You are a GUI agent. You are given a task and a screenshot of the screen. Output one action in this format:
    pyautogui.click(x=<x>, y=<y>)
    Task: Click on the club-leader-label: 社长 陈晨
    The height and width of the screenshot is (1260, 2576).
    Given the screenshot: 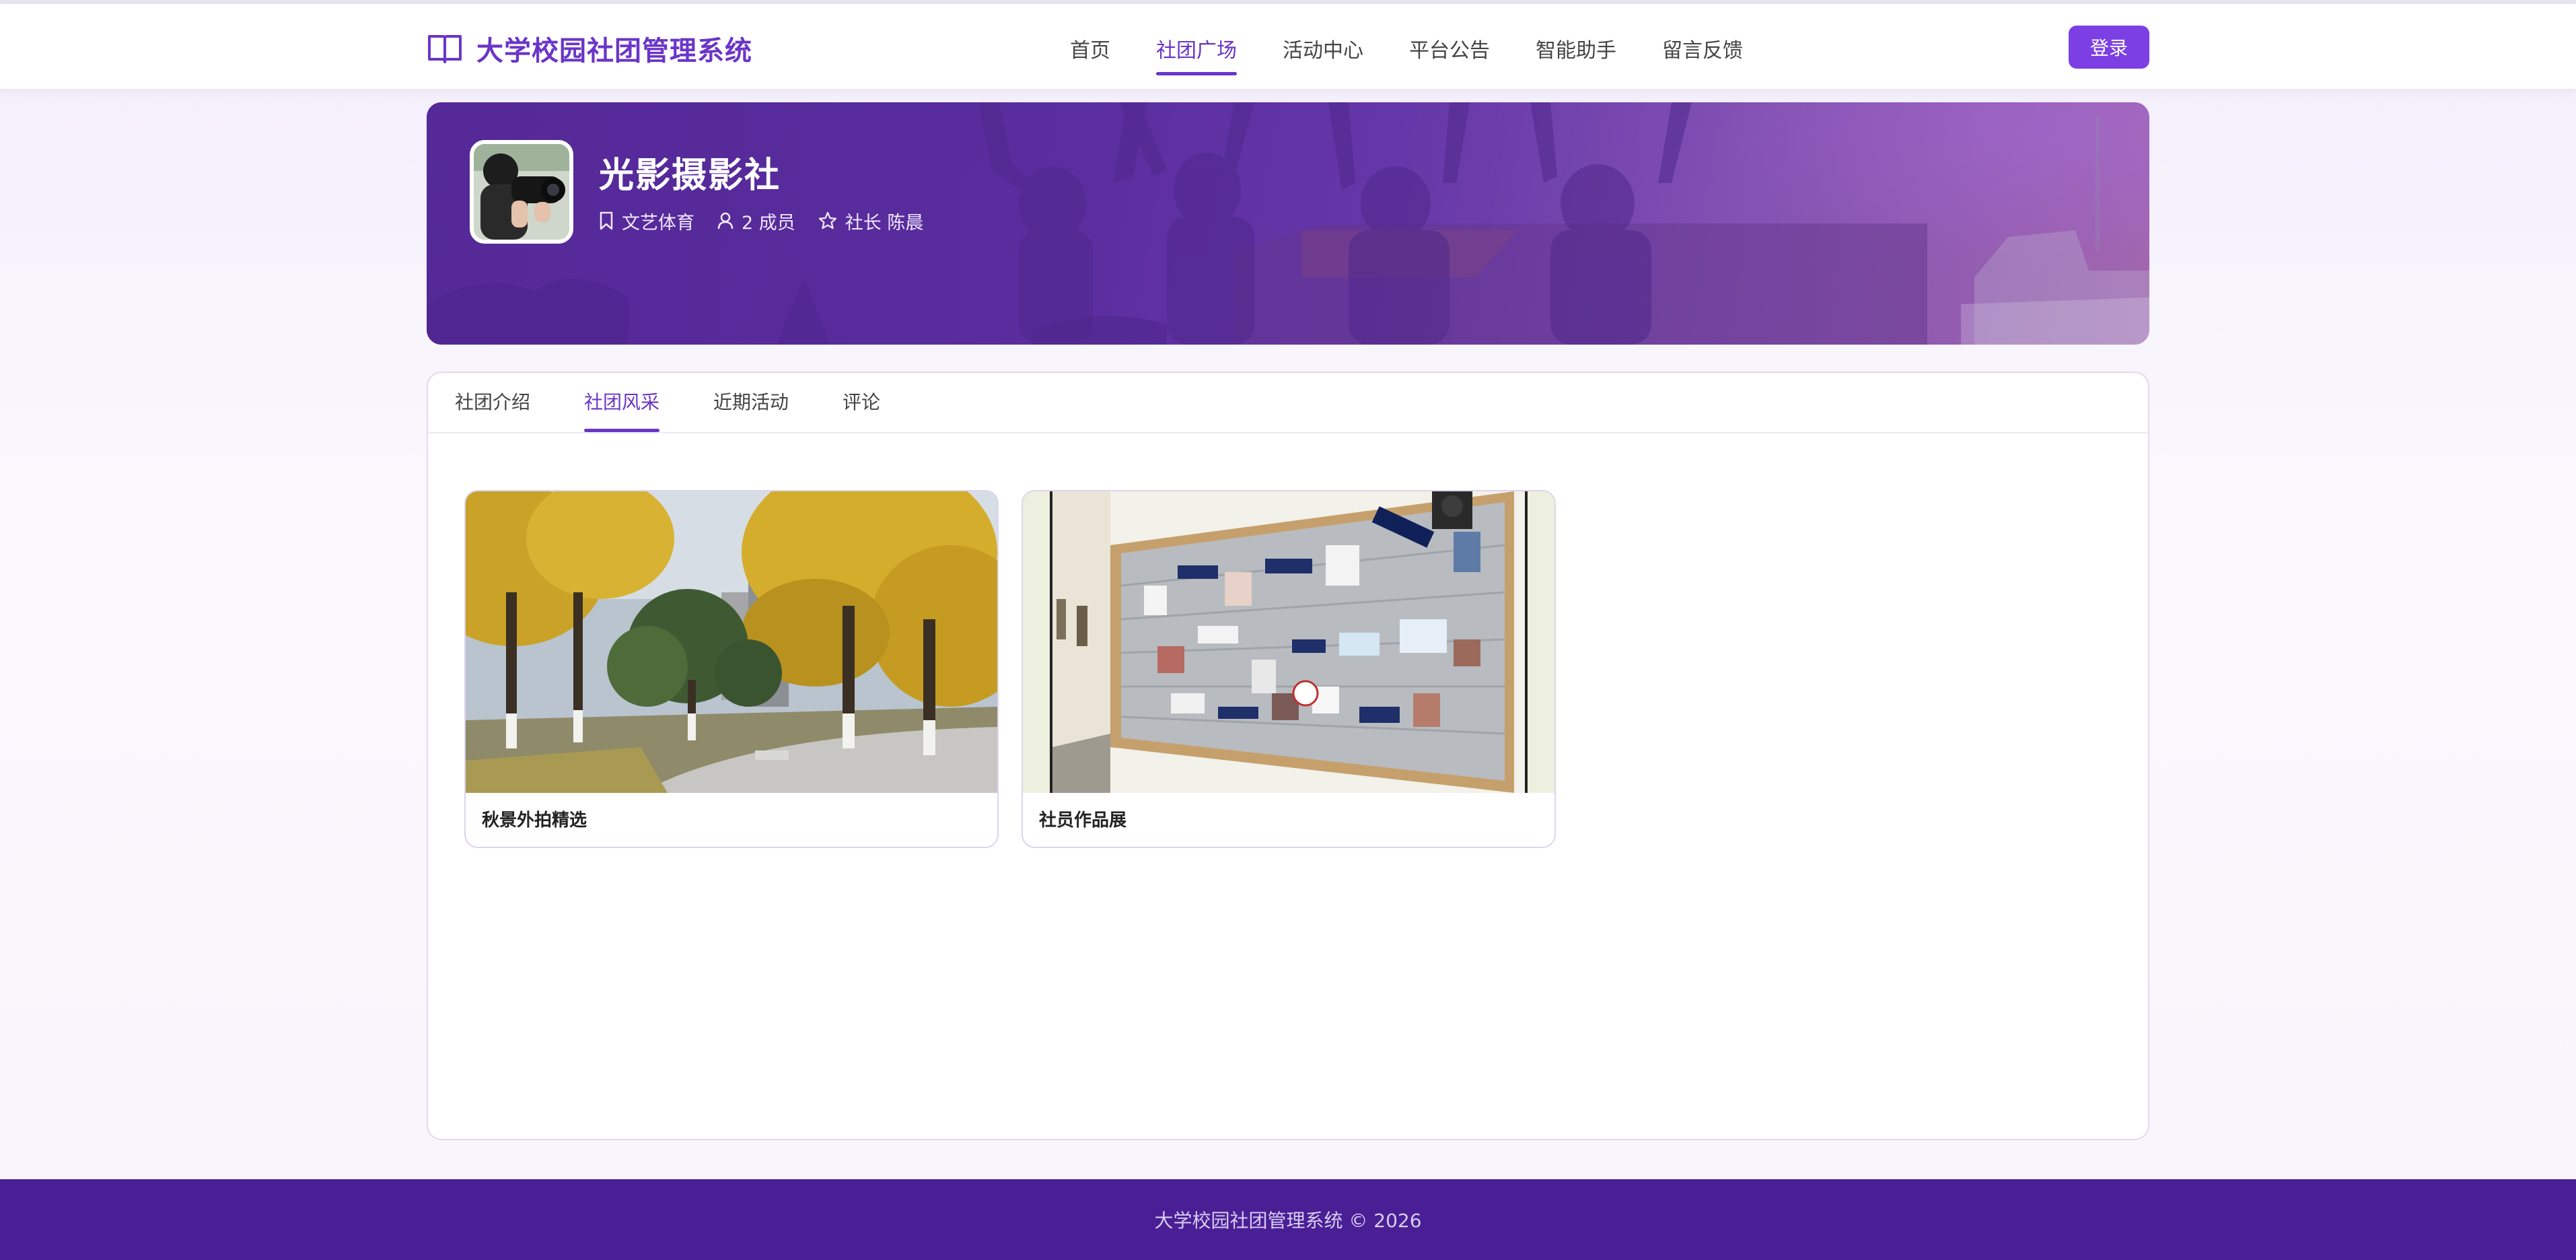 What is the action you would take?
    pyautogui.click(x=884, y=223)
    